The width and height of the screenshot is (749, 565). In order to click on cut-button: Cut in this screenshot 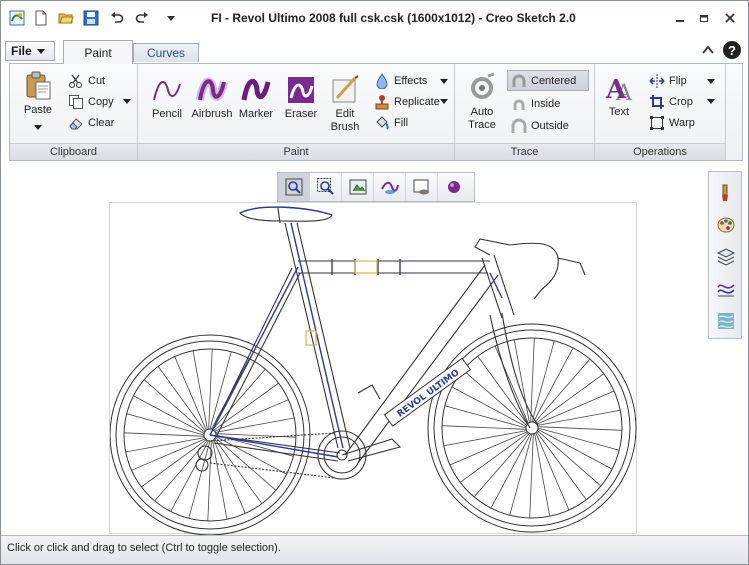, I will do `click(86, 81)`.